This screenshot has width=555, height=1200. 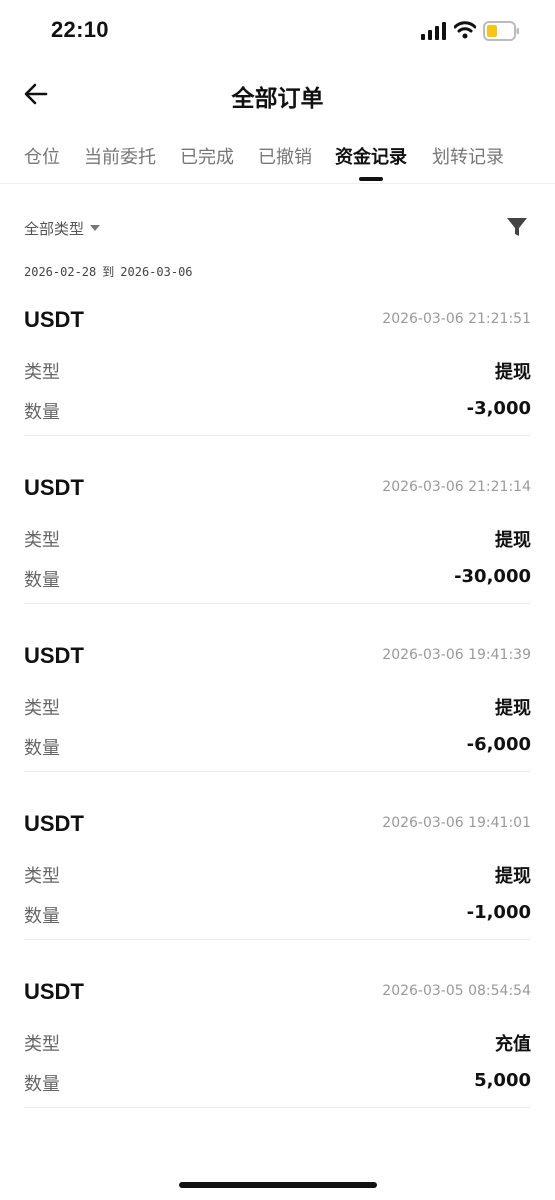 What do you see at coordinates (42, 156) in the screenshot?
I see `tab-positions: 仓位` at bounding box center [42, 156].